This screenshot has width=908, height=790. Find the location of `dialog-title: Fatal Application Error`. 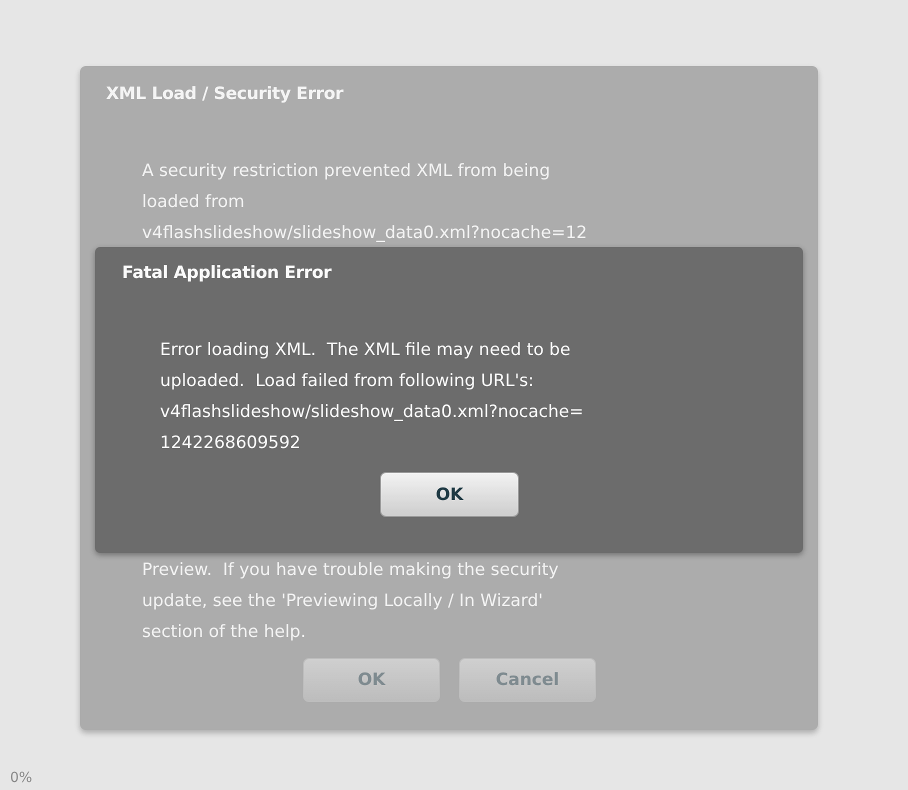

dialog-title: Fatal Application Error is located at coordinates (227, 273).